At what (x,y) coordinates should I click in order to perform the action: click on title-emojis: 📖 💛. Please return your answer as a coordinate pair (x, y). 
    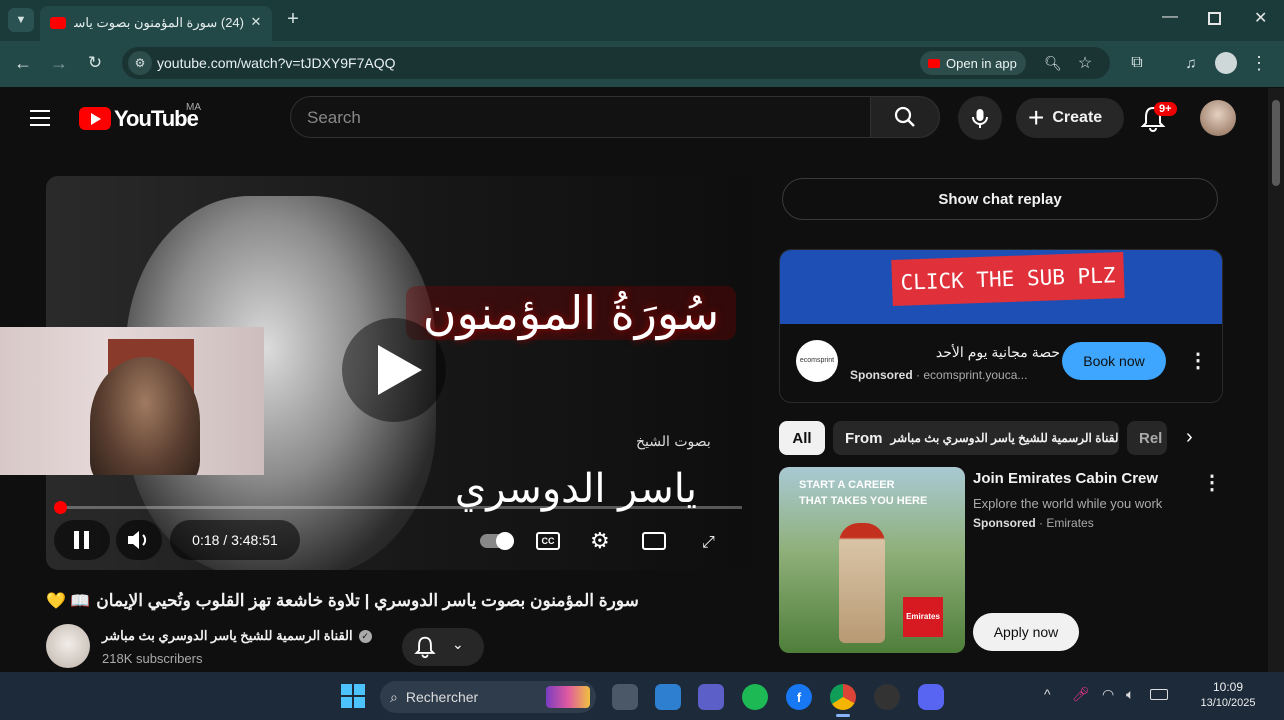
    Looking at the image, I should click on (68, 601).